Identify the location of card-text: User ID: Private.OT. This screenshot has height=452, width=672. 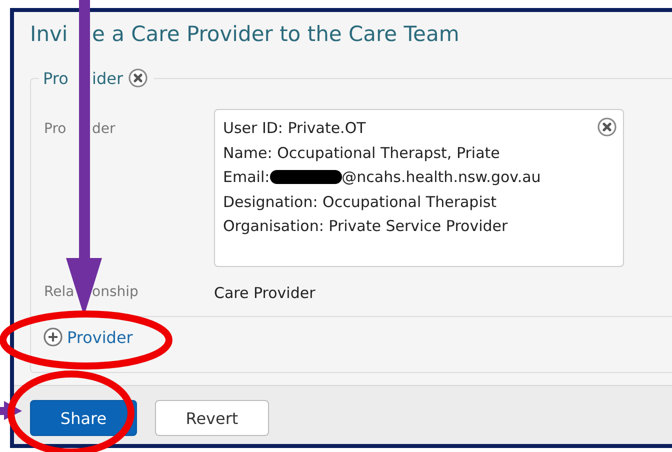
(294, 128).